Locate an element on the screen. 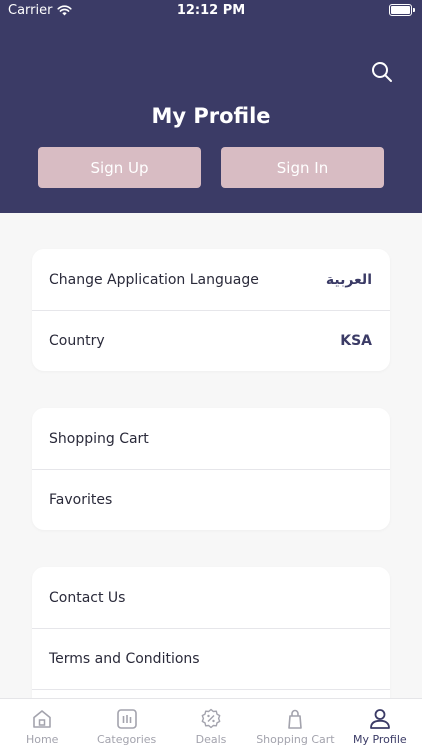 This screenshot has height=750, width=422. change-language-row: Change Application Language العربية is located at coordinates (211, 279).